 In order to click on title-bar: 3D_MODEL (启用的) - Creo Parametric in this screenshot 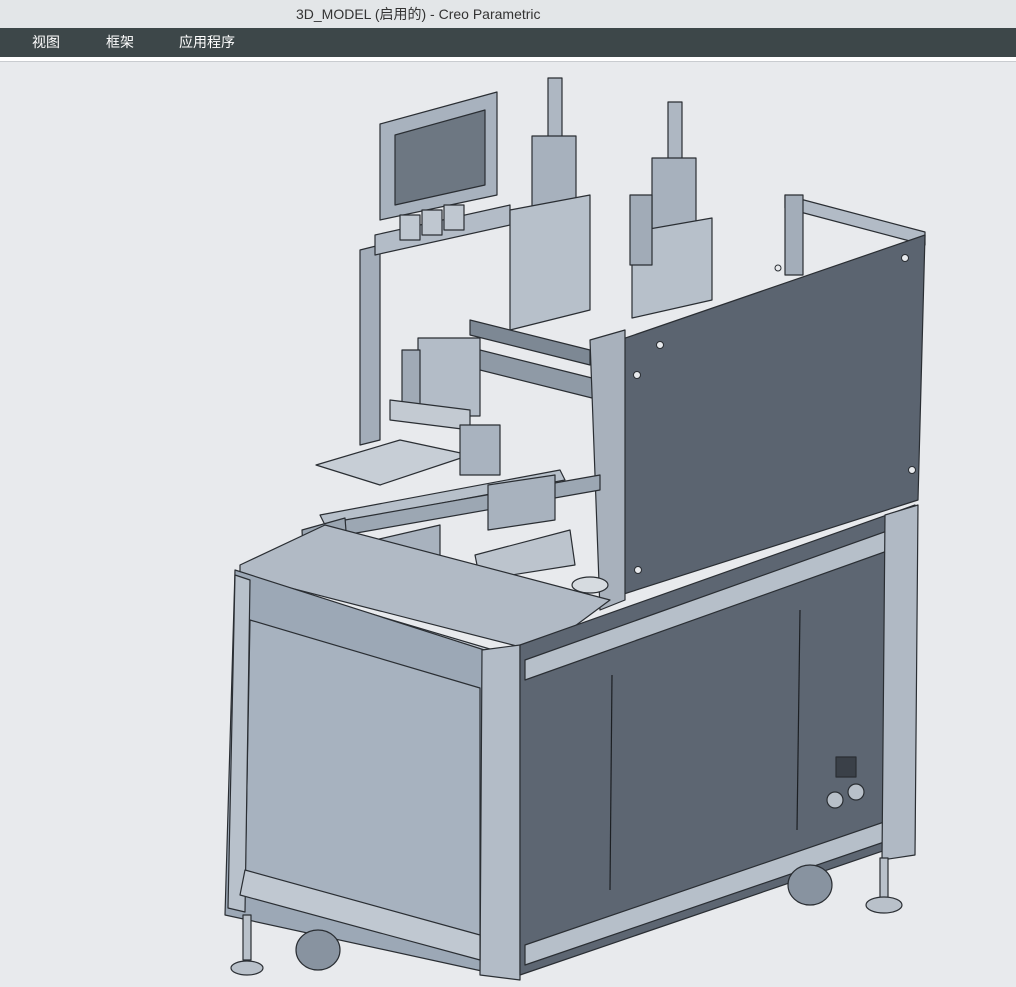, I will do `click(508, 14)`.